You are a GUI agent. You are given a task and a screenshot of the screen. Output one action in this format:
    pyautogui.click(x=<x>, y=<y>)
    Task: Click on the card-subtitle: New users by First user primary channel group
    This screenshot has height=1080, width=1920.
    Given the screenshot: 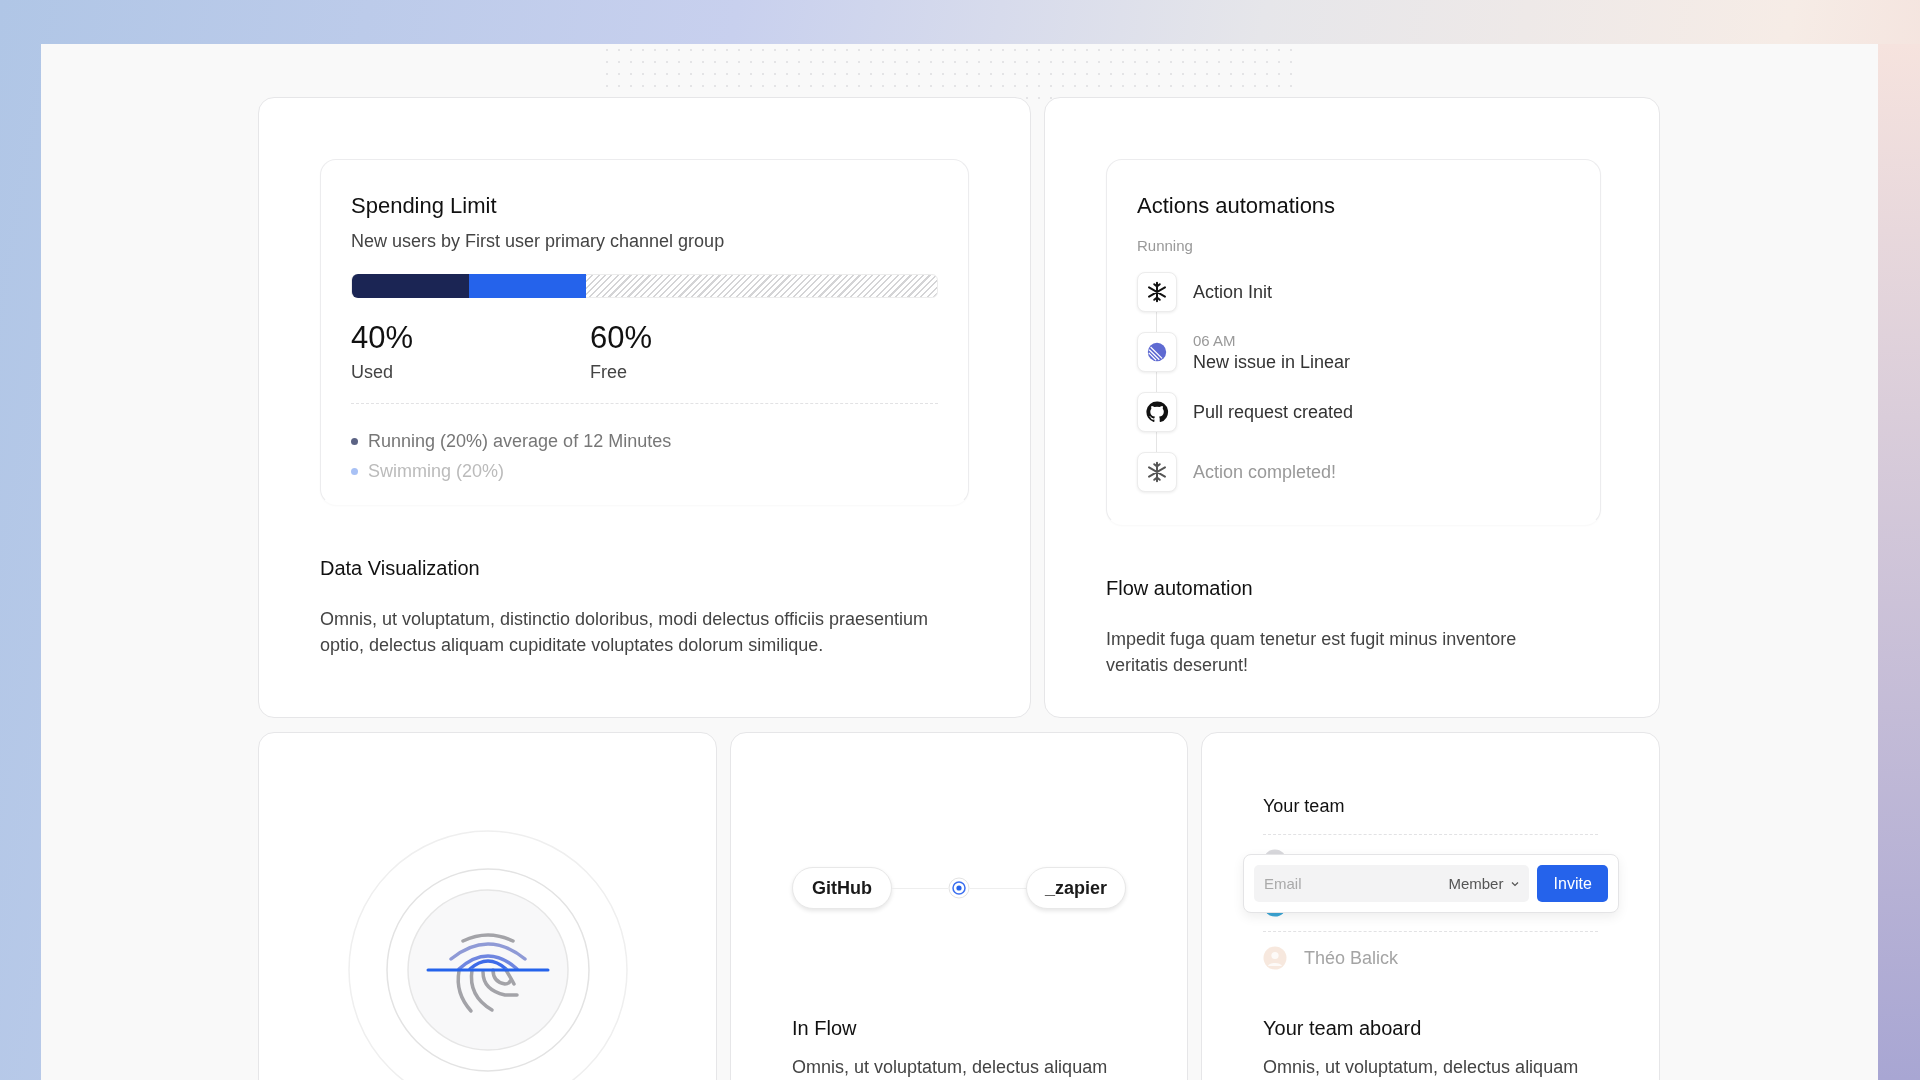 What is the action you would take?
    pyautogui.click(x=538, y=241)
    